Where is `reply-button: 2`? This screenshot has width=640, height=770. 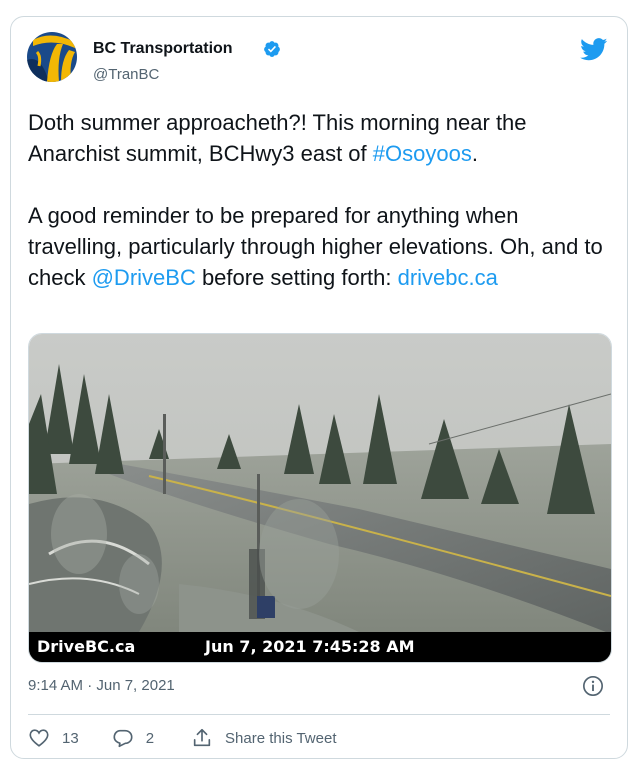
reply-button: 2 is located at coordinates (133, 738).